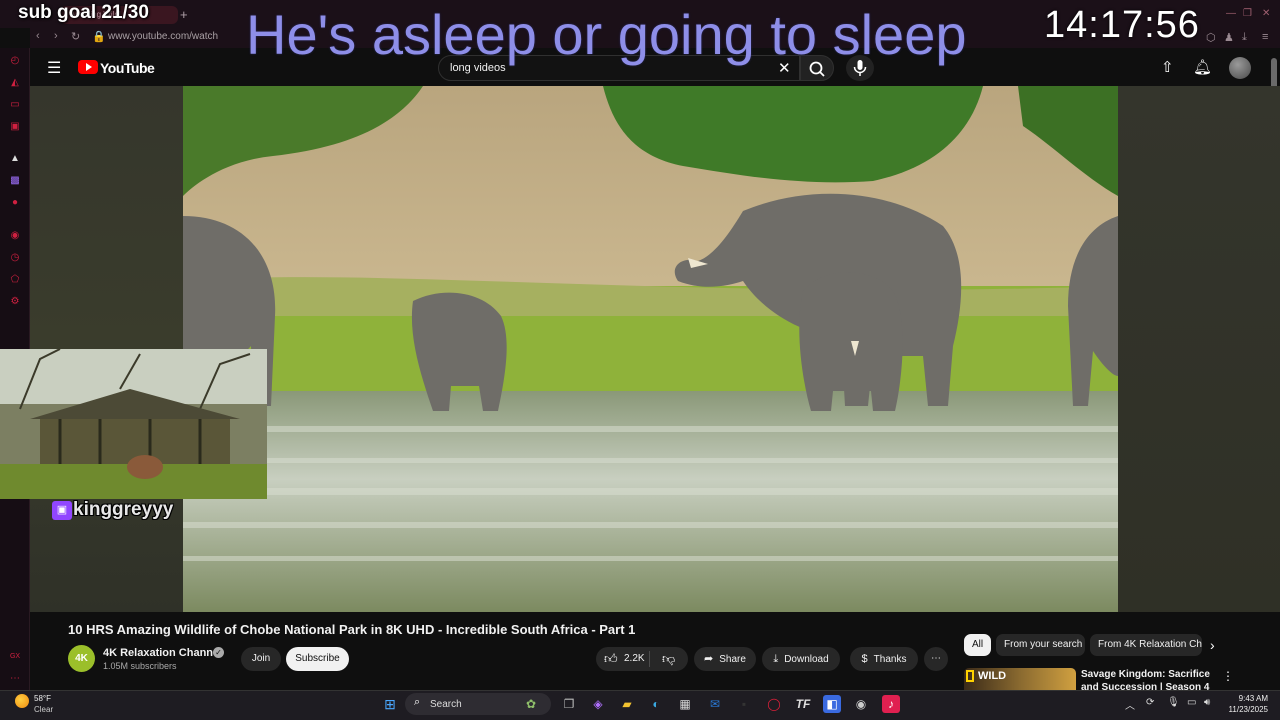 The height and width of the screenshot is (720, 1280). Describe the element at coordinates (1244, 709) in the screenshot. I see `taskbar-date: 11/23/2025` at that location.